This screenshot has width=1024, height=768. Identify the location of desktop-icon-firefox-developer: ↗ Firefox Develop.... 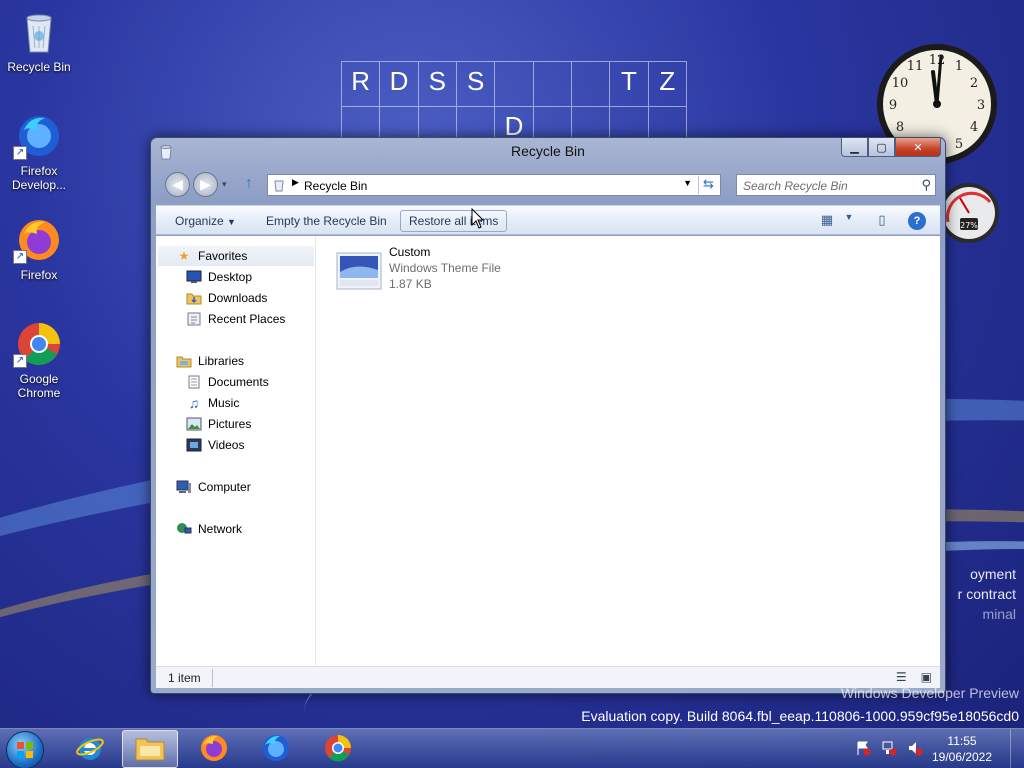
(39, 152).